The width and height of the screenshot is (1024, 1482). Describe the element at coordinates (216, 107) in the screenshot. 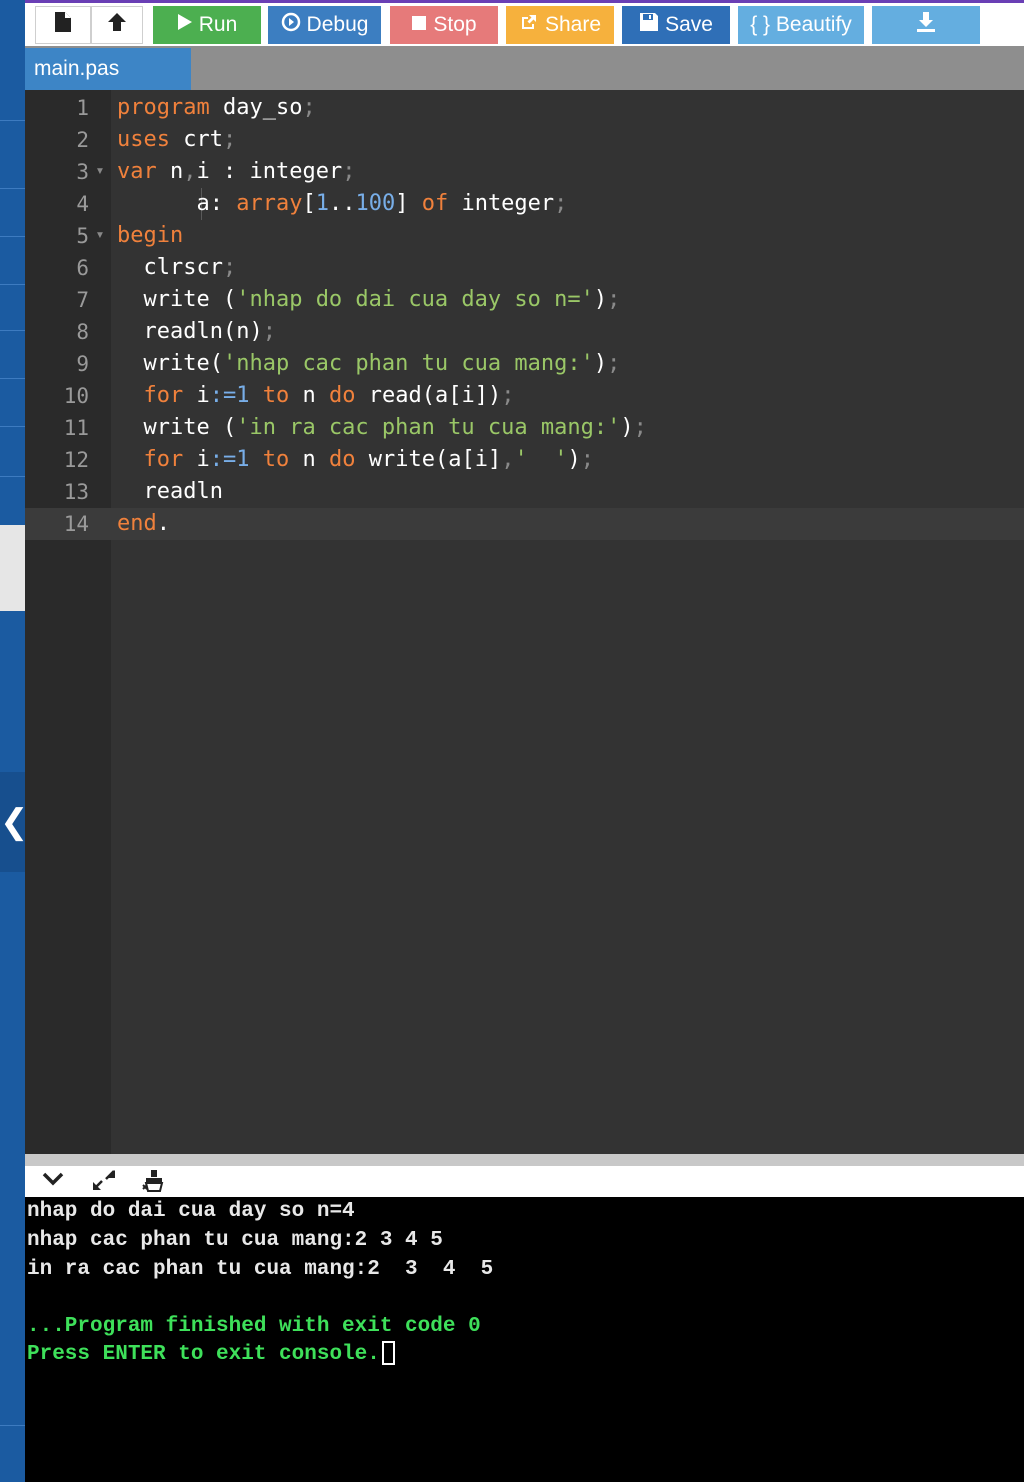

I see `code-text: program day_so;` at that location.